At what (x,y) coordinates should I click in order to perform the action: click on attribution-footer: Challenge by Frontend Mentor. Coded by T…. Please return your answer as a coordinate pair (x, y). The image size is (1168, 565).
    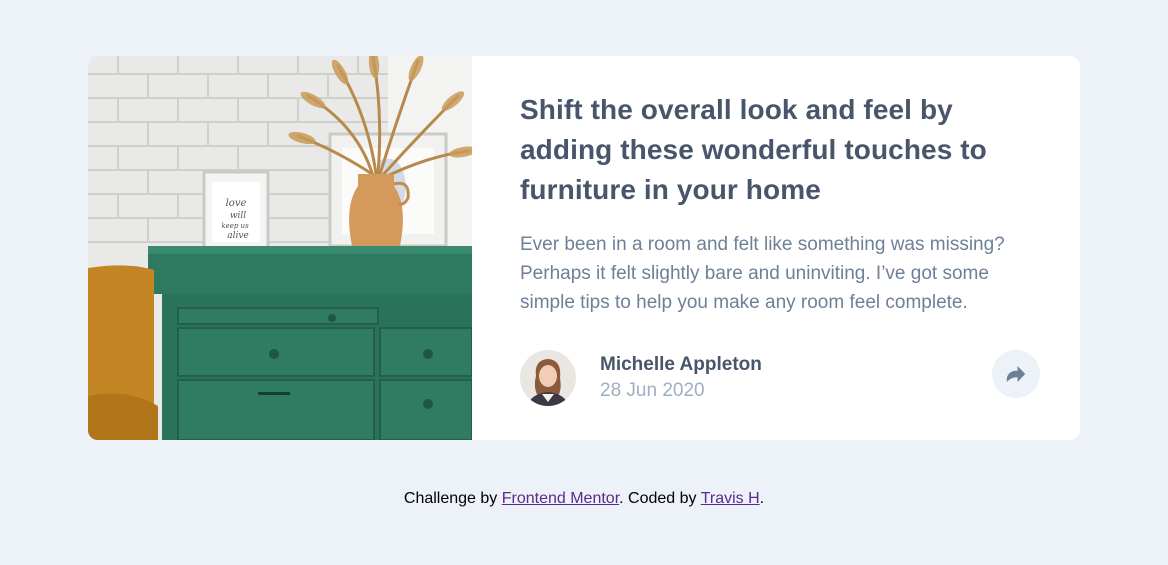
    Looking at the image, I should click on (584, 499).